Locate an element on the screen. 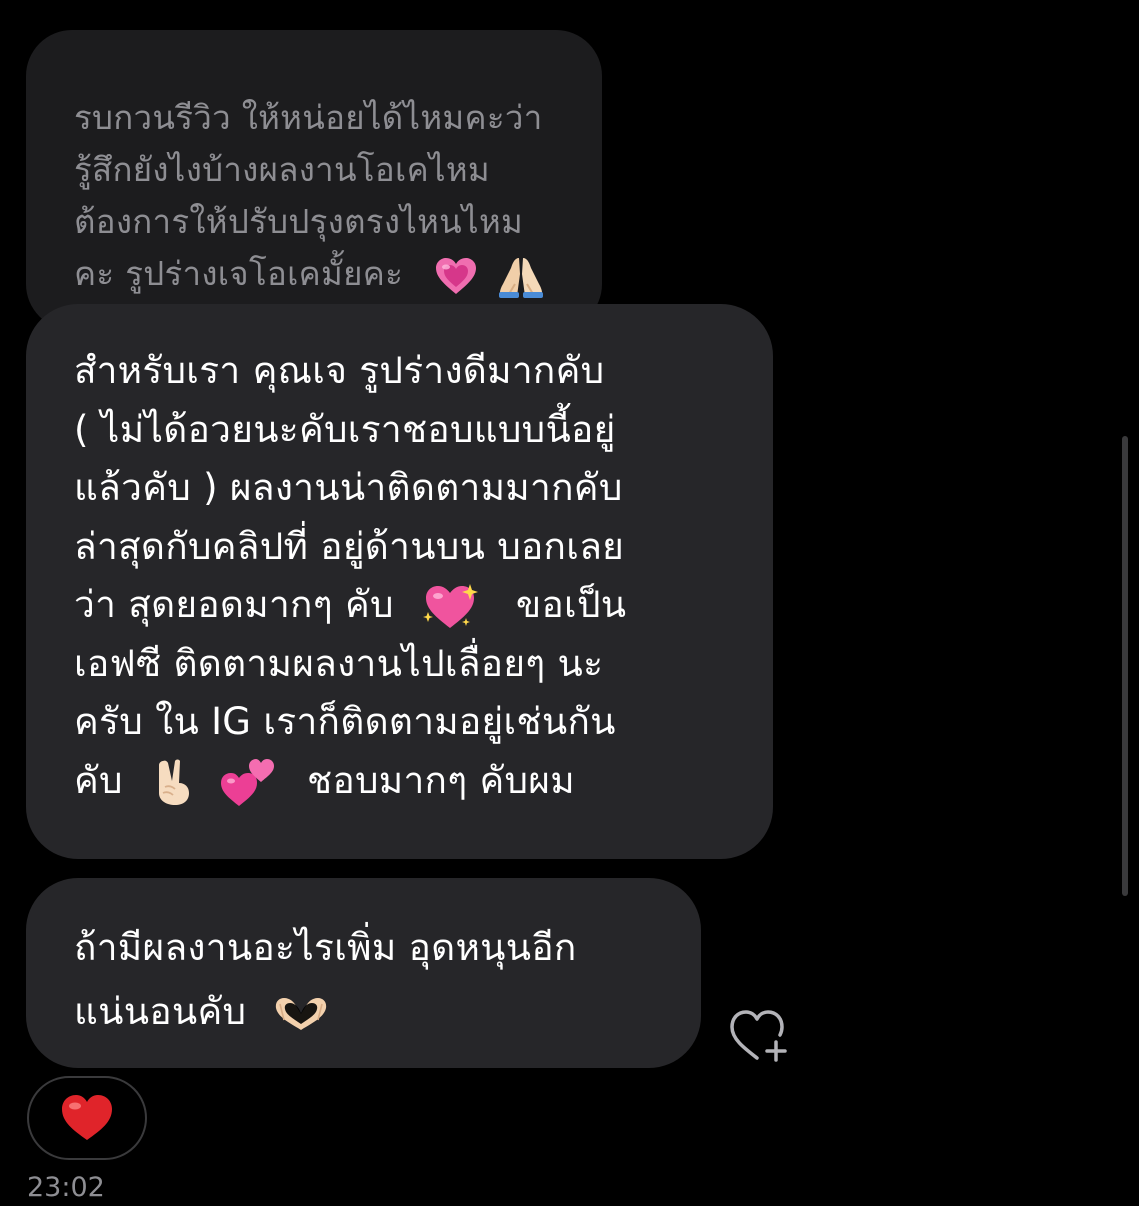  red-heart-icon is located at coordinates (87, 1117).